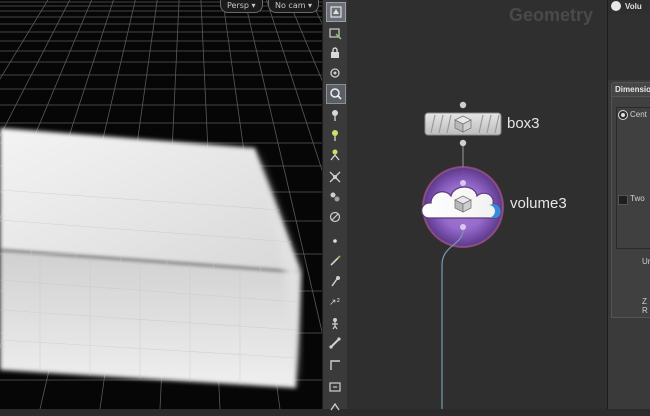  I want to click on camera-view-menu: Persp ▾, so click(241, 6).